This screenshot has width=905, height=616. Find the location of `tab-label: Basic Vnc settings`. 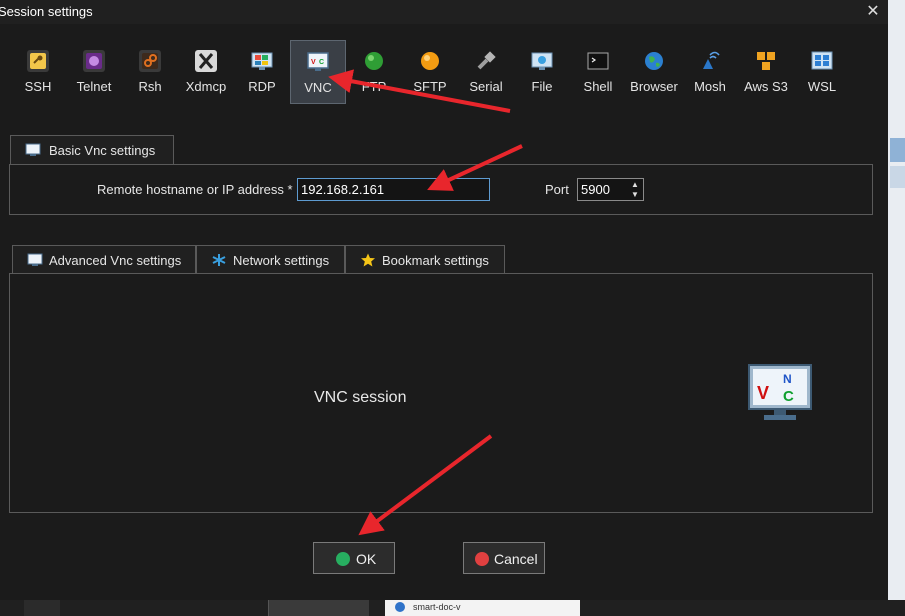

tab-label: Basic Vnc settings is located at coordinates (102, 150).